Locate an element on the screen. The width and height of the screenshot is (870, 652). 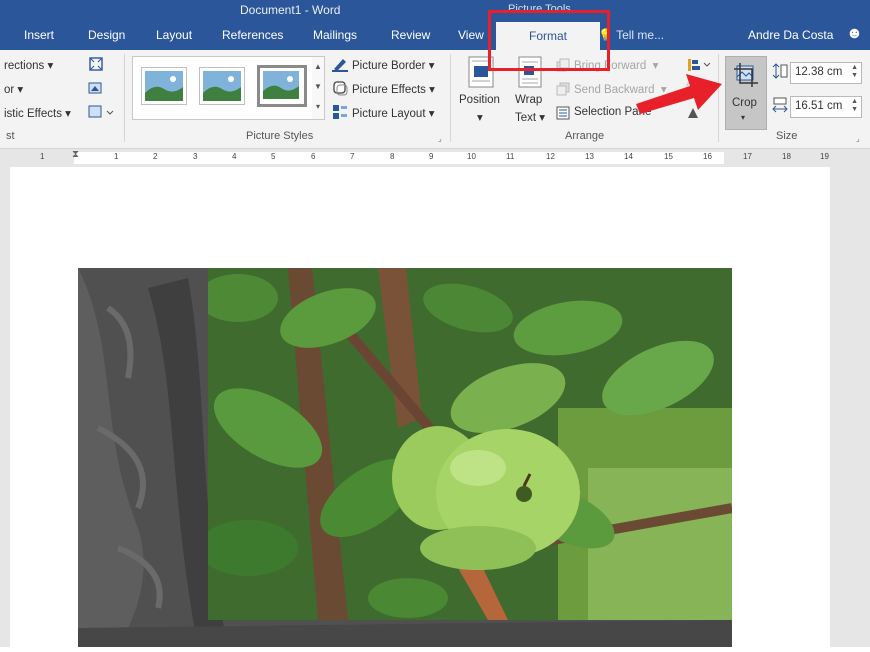
gallery-up-icon: ▲ is located at coordinates (318, 67).